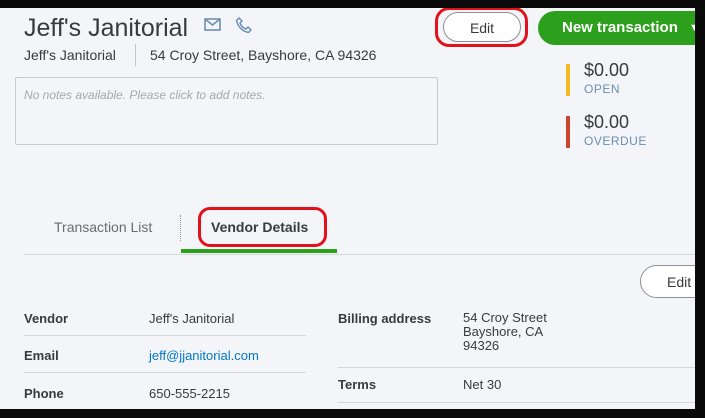 Image resolution: width=705 pixels, height=418 pixels. Describe the element at coordinates (385, 318) in the screenshot. I see `billing-address-label: Billing address` at that location.